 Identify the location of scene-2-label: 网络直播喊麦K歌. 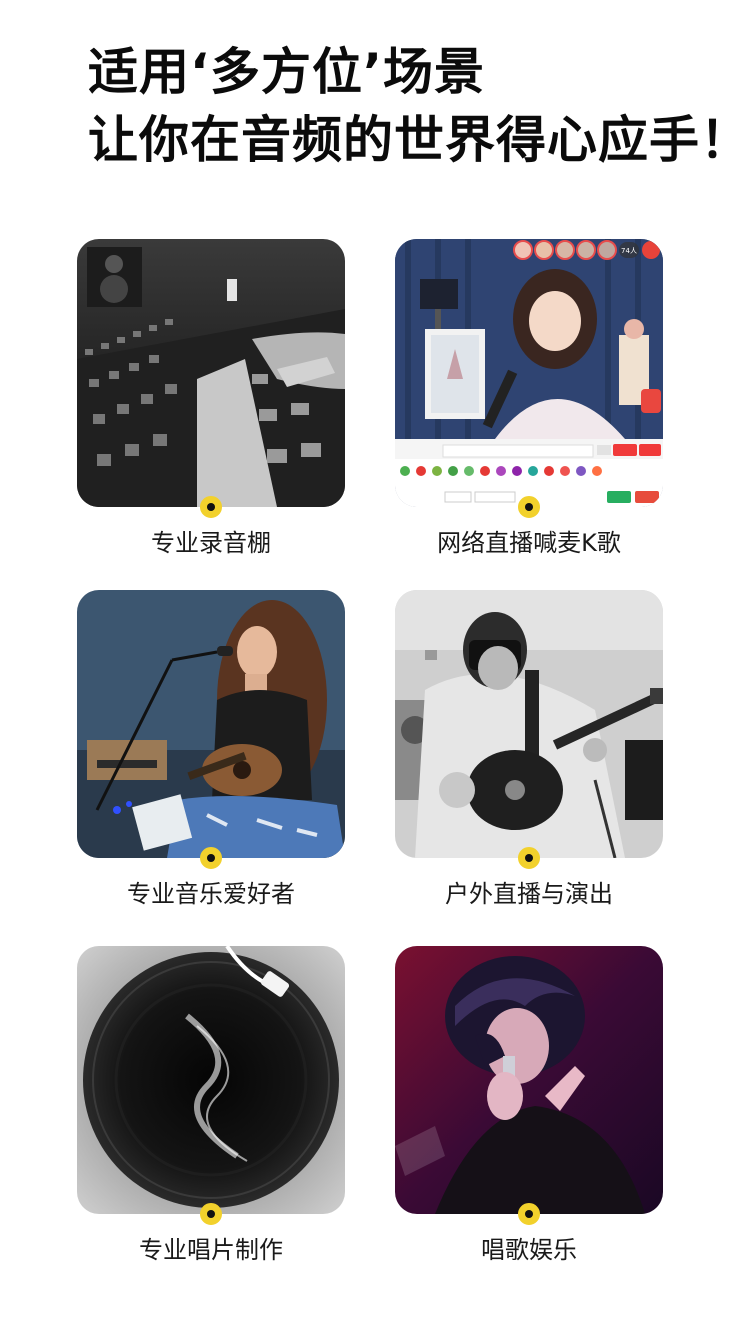
(529, 543).